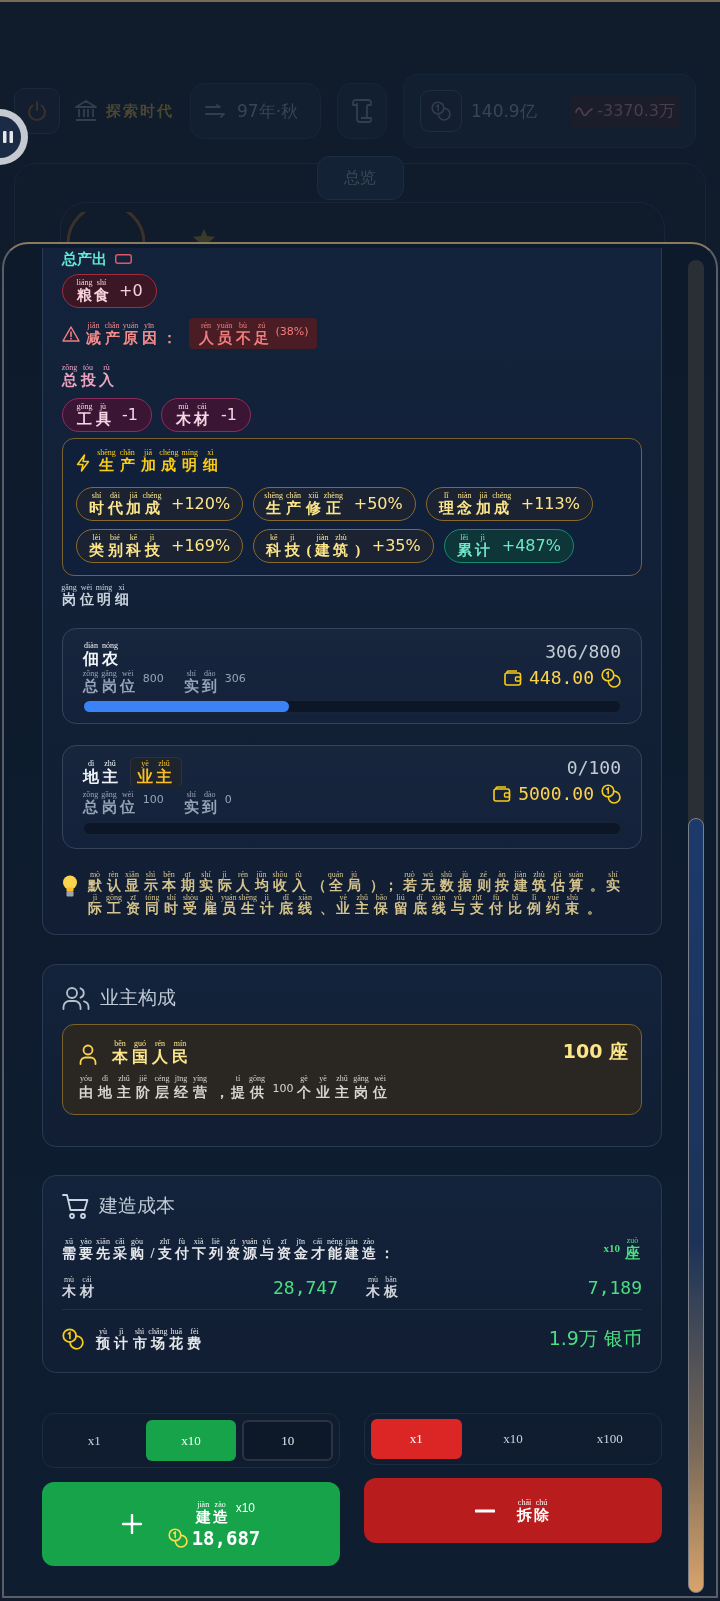 The height and width of the screenshot is (1601, 720). What do you see at coordinates (595, 1339) in the screenshot?
I see `market-cost: 1.9万 银币` at bounding box center [595, 1339].